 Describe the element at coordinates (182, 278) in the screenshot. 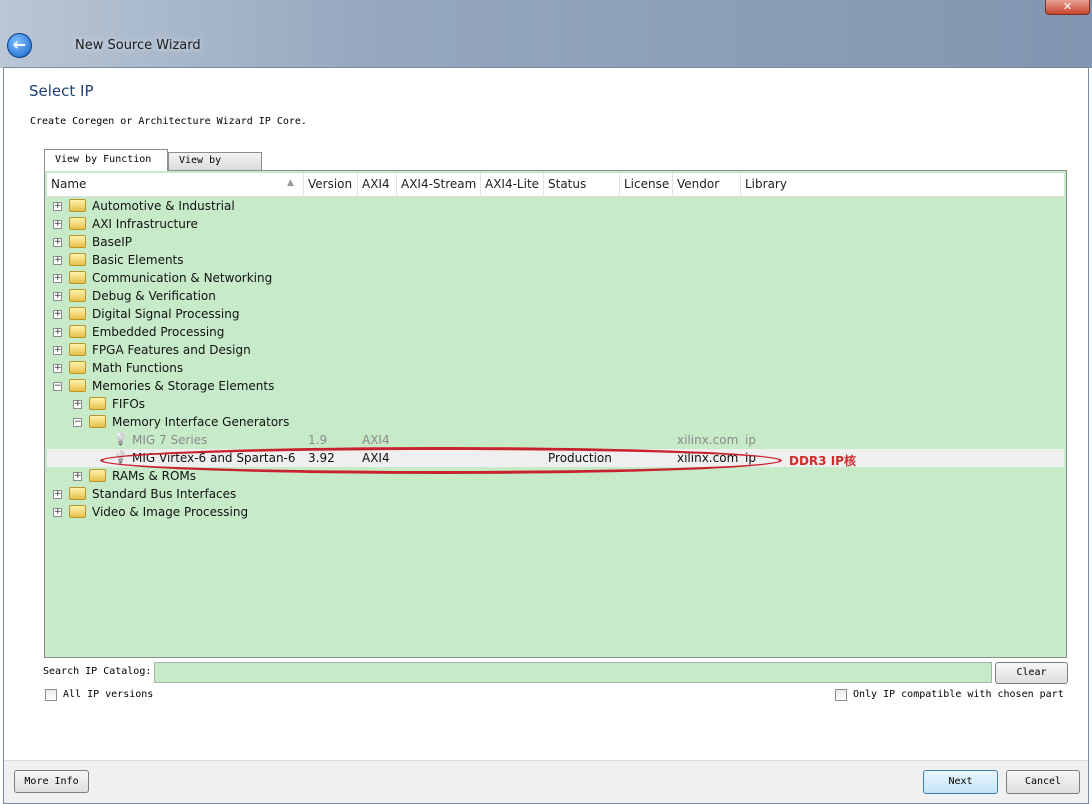

I see `row-name: Communication & Networking` at that location.